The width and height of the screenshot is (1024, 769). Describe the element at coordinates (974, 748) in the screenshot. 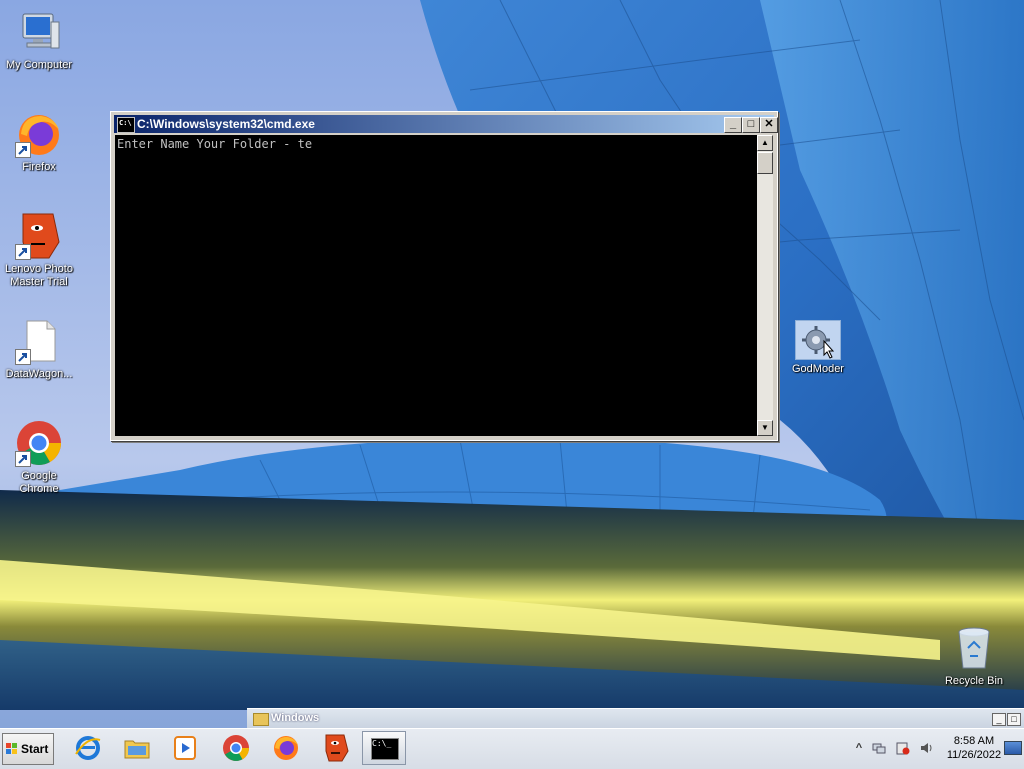

I see `taskbar-clock: 8:58 AM 11/26/2022` at that location.